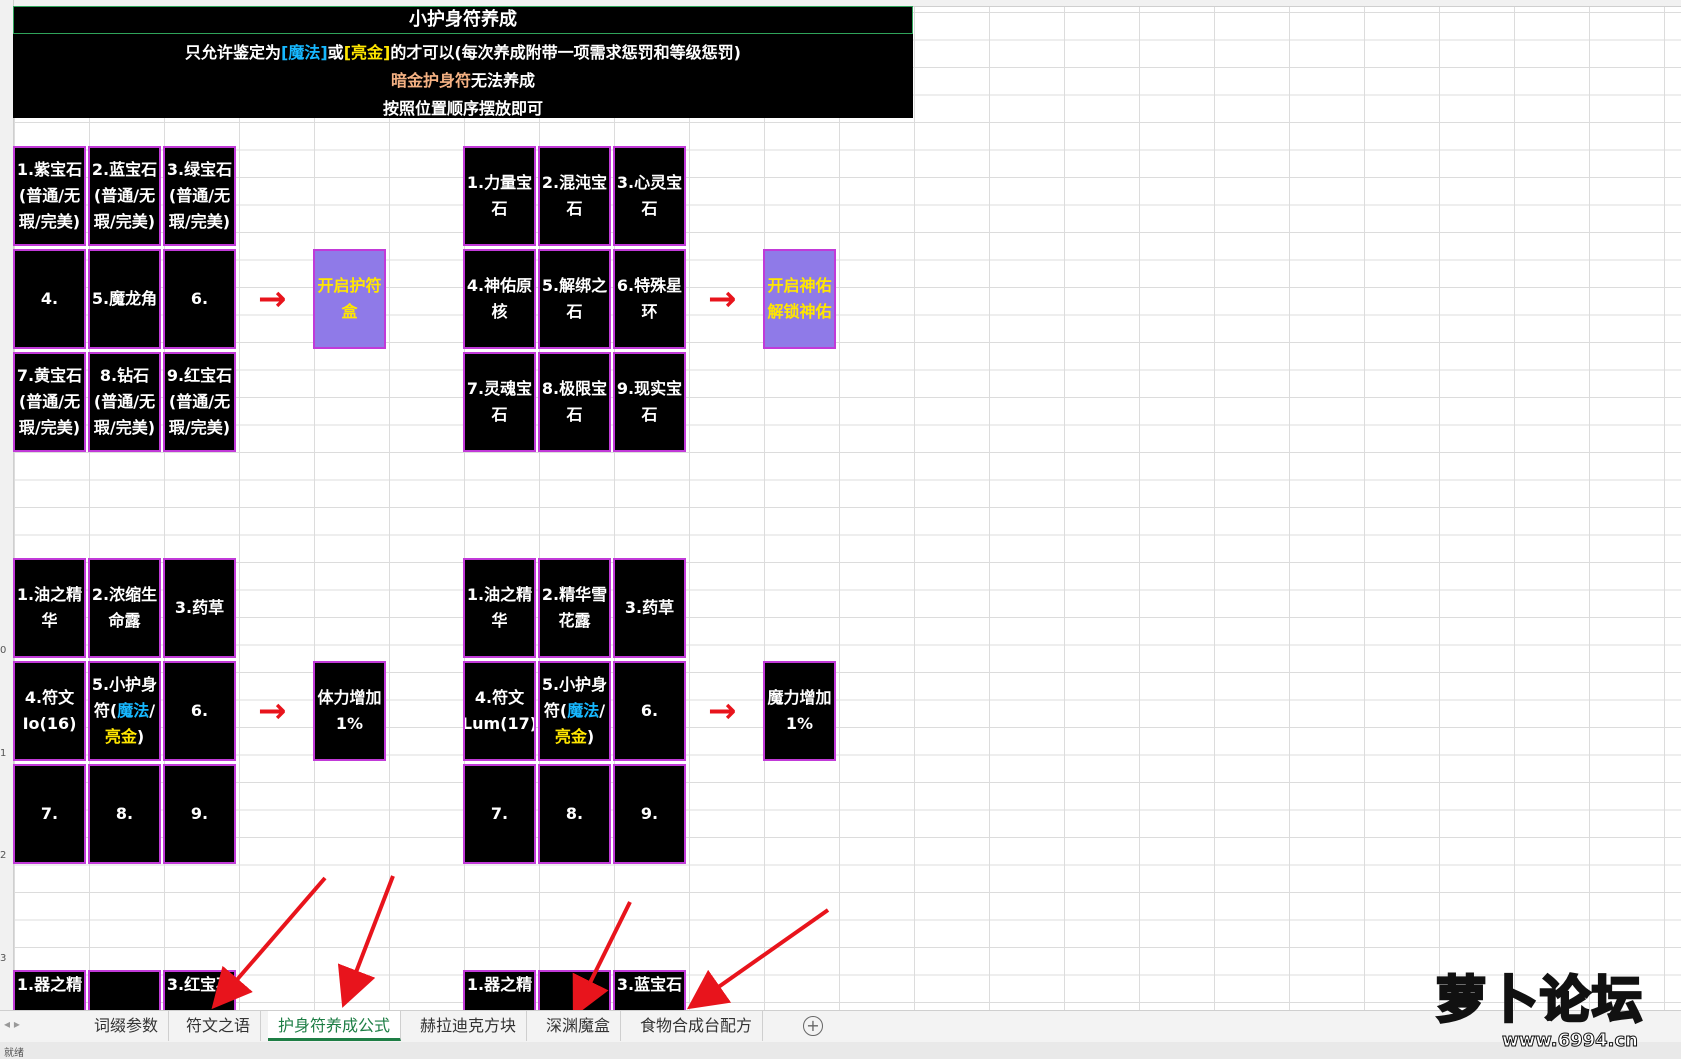 This screenshot has width=1681, height=1059. What do you see at coordinates (499, 299) in the screenshot?
I see `recipe-cell: 4.神佑原核` at bounding box center [499, 299].